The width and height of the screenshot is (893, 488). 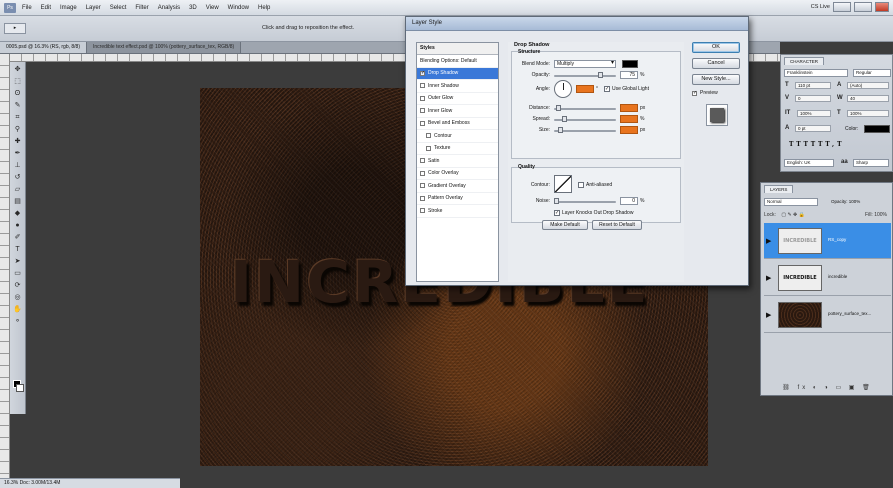 I want to click on menu-filter: Filter, so click(x=141, y=8).